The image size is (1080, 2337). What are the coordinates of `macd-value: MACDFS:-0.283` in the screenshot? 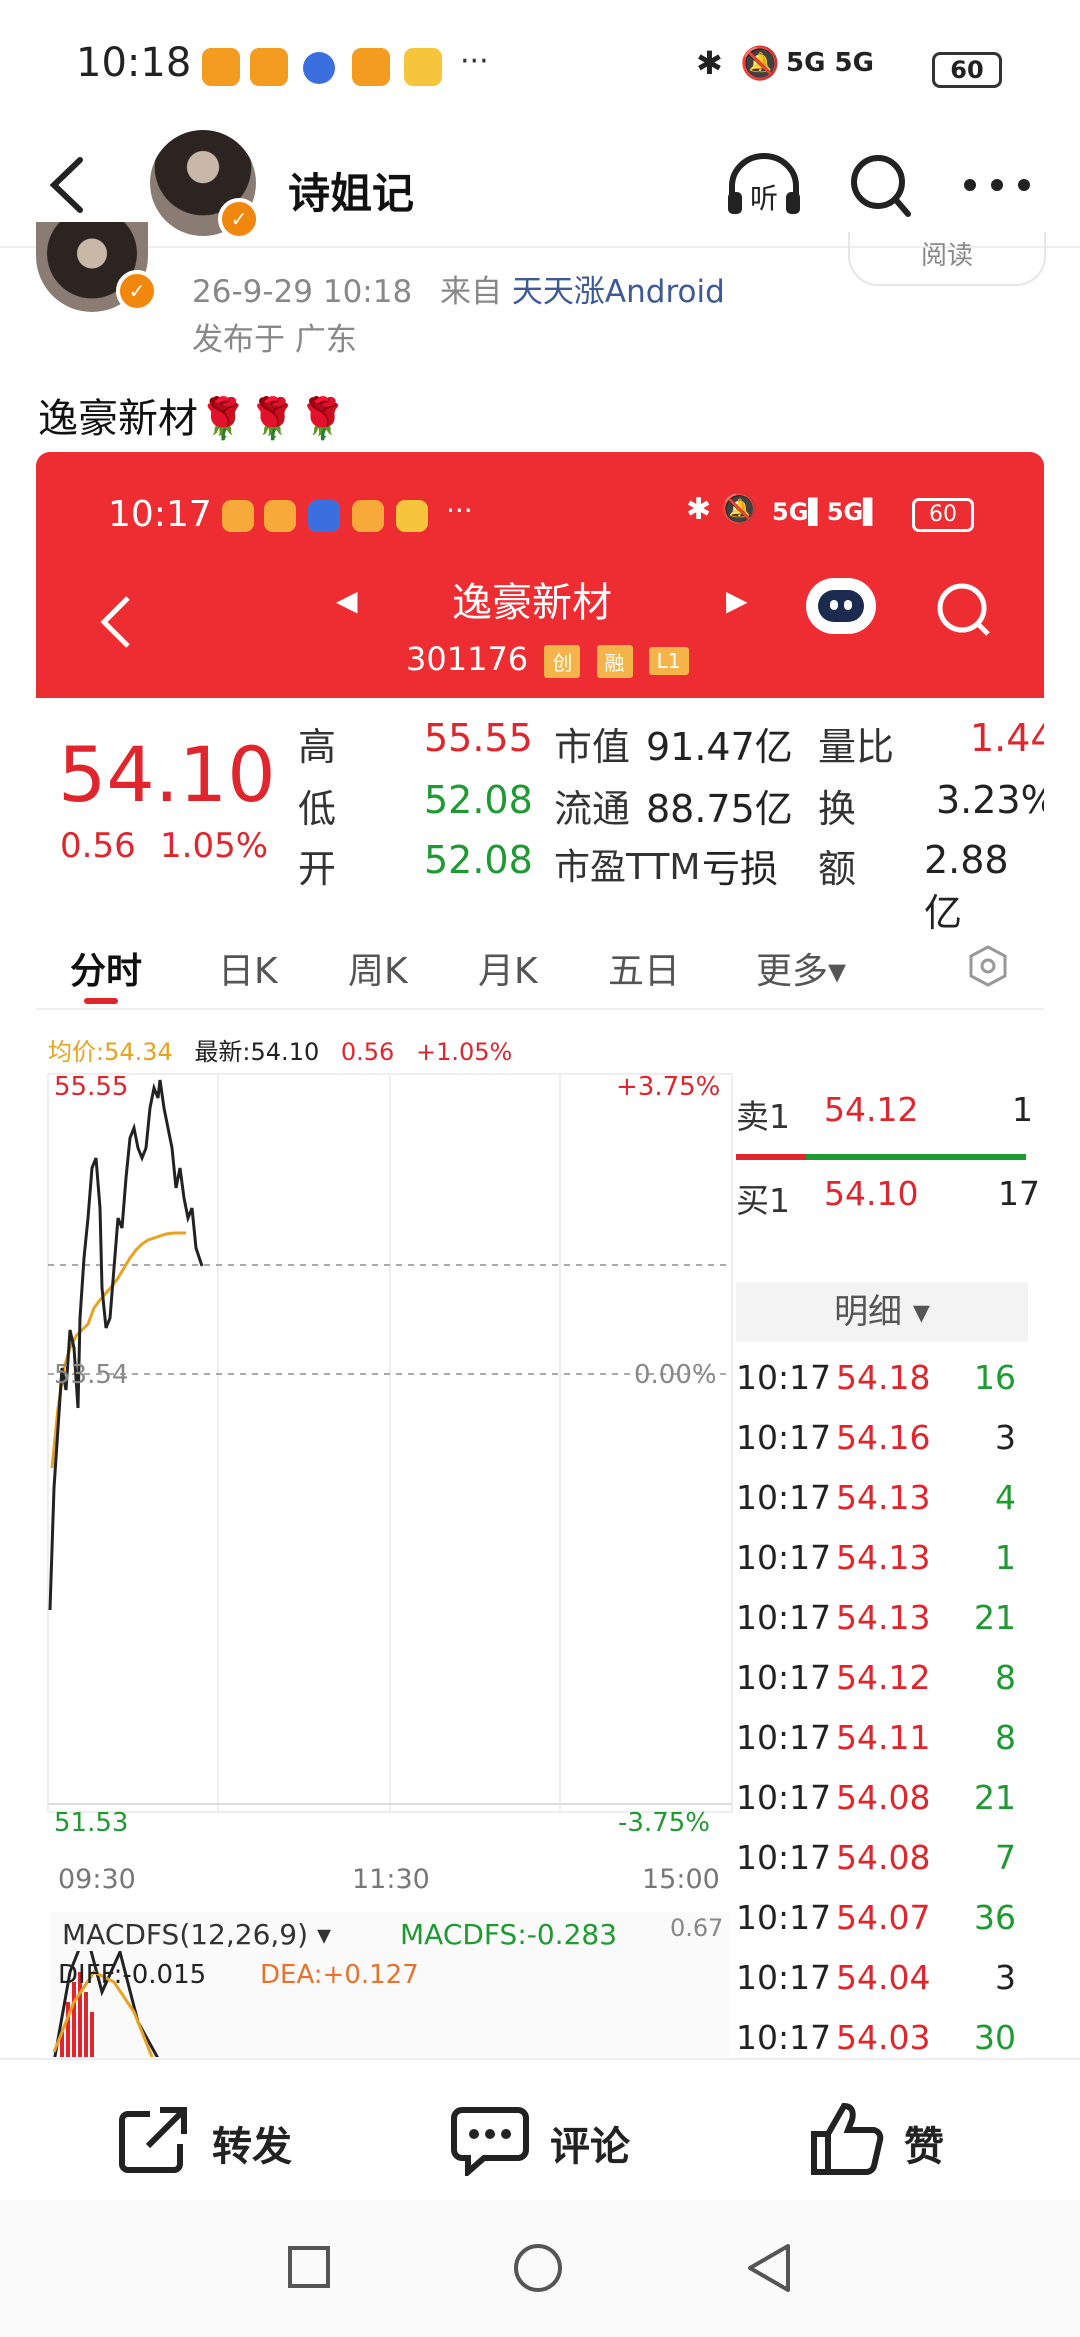 It's located at (509, 1934).